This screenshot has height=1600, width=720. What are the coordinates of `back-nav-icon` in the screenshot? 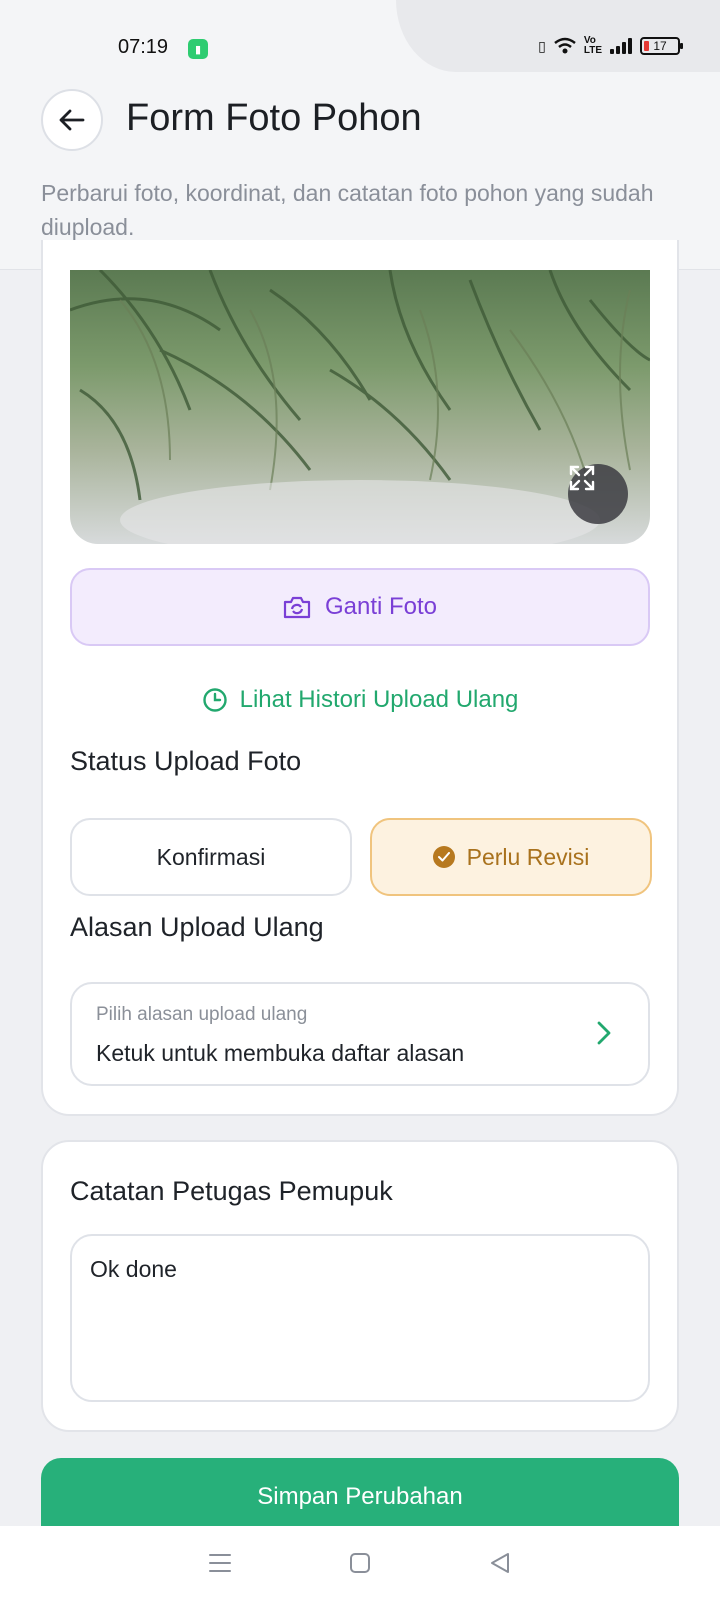 It's located at (500, 1563).